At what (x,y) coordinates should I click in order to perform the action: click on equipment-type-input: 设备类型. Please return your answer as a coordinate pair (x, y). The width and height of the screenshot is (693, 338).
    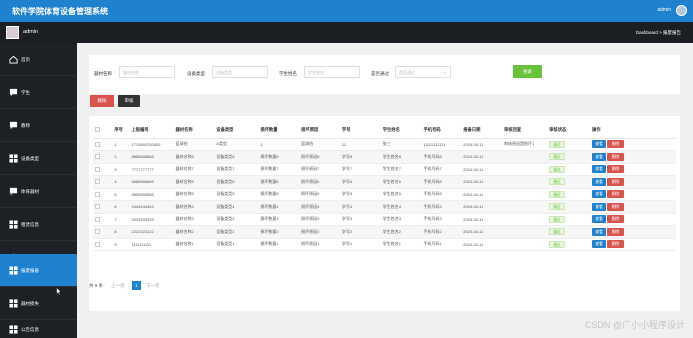
    Looking at the image, I should click on (240, 72).